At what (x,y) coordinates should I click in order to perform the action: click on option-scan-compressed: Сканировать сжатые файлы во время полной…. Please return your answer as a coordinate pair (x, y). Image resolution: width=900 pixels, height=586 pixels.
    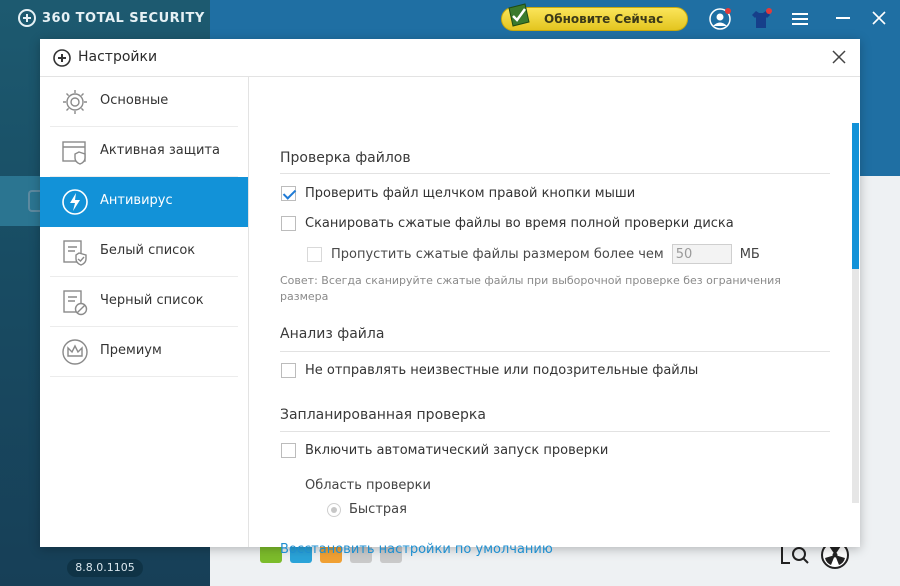
    Looking at the image, I should click on (507, 223).